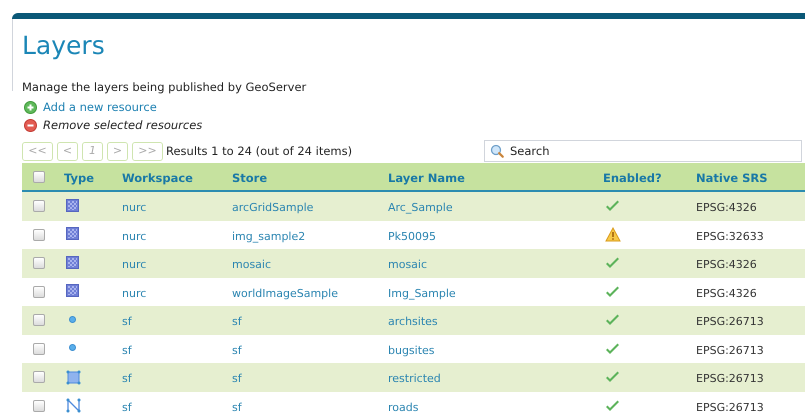 The width and height of the screenshot is (805, 419). What do you see at coordinates (30, 107) in the screenshot?
I see `add-icon` at bounding box center [30, 107].